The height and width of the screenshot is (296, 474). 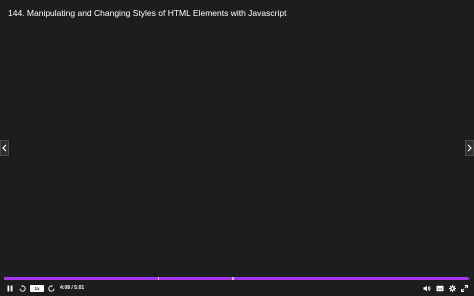 I want to click on playback-speed-button: 1x, so click(x=37, y=288).